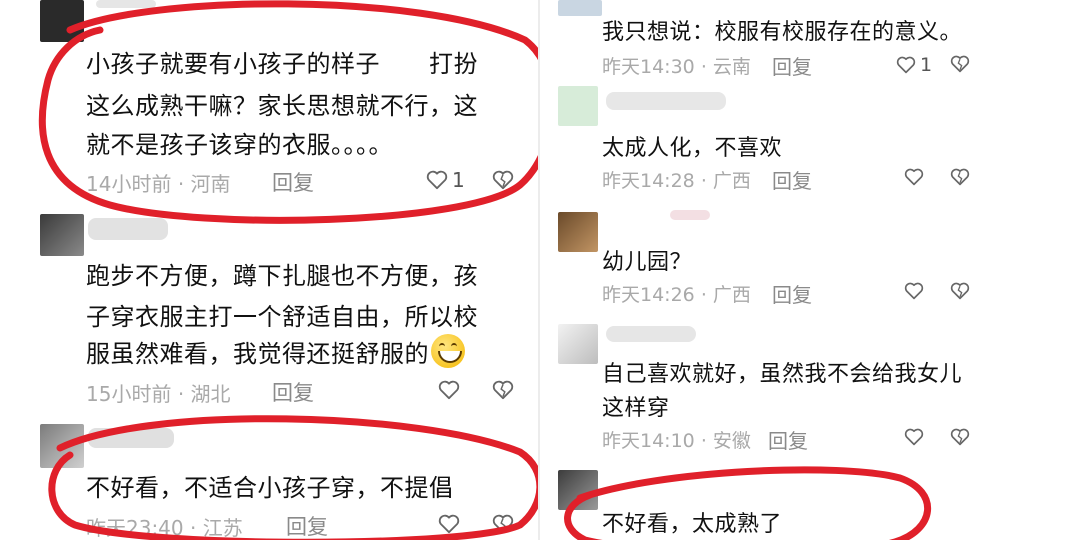  Describe the element at coordinates (282, 64) in the screenshot. I see `comment-text-line: 小孩子就要有小孩子的样子 打扮` at that location.